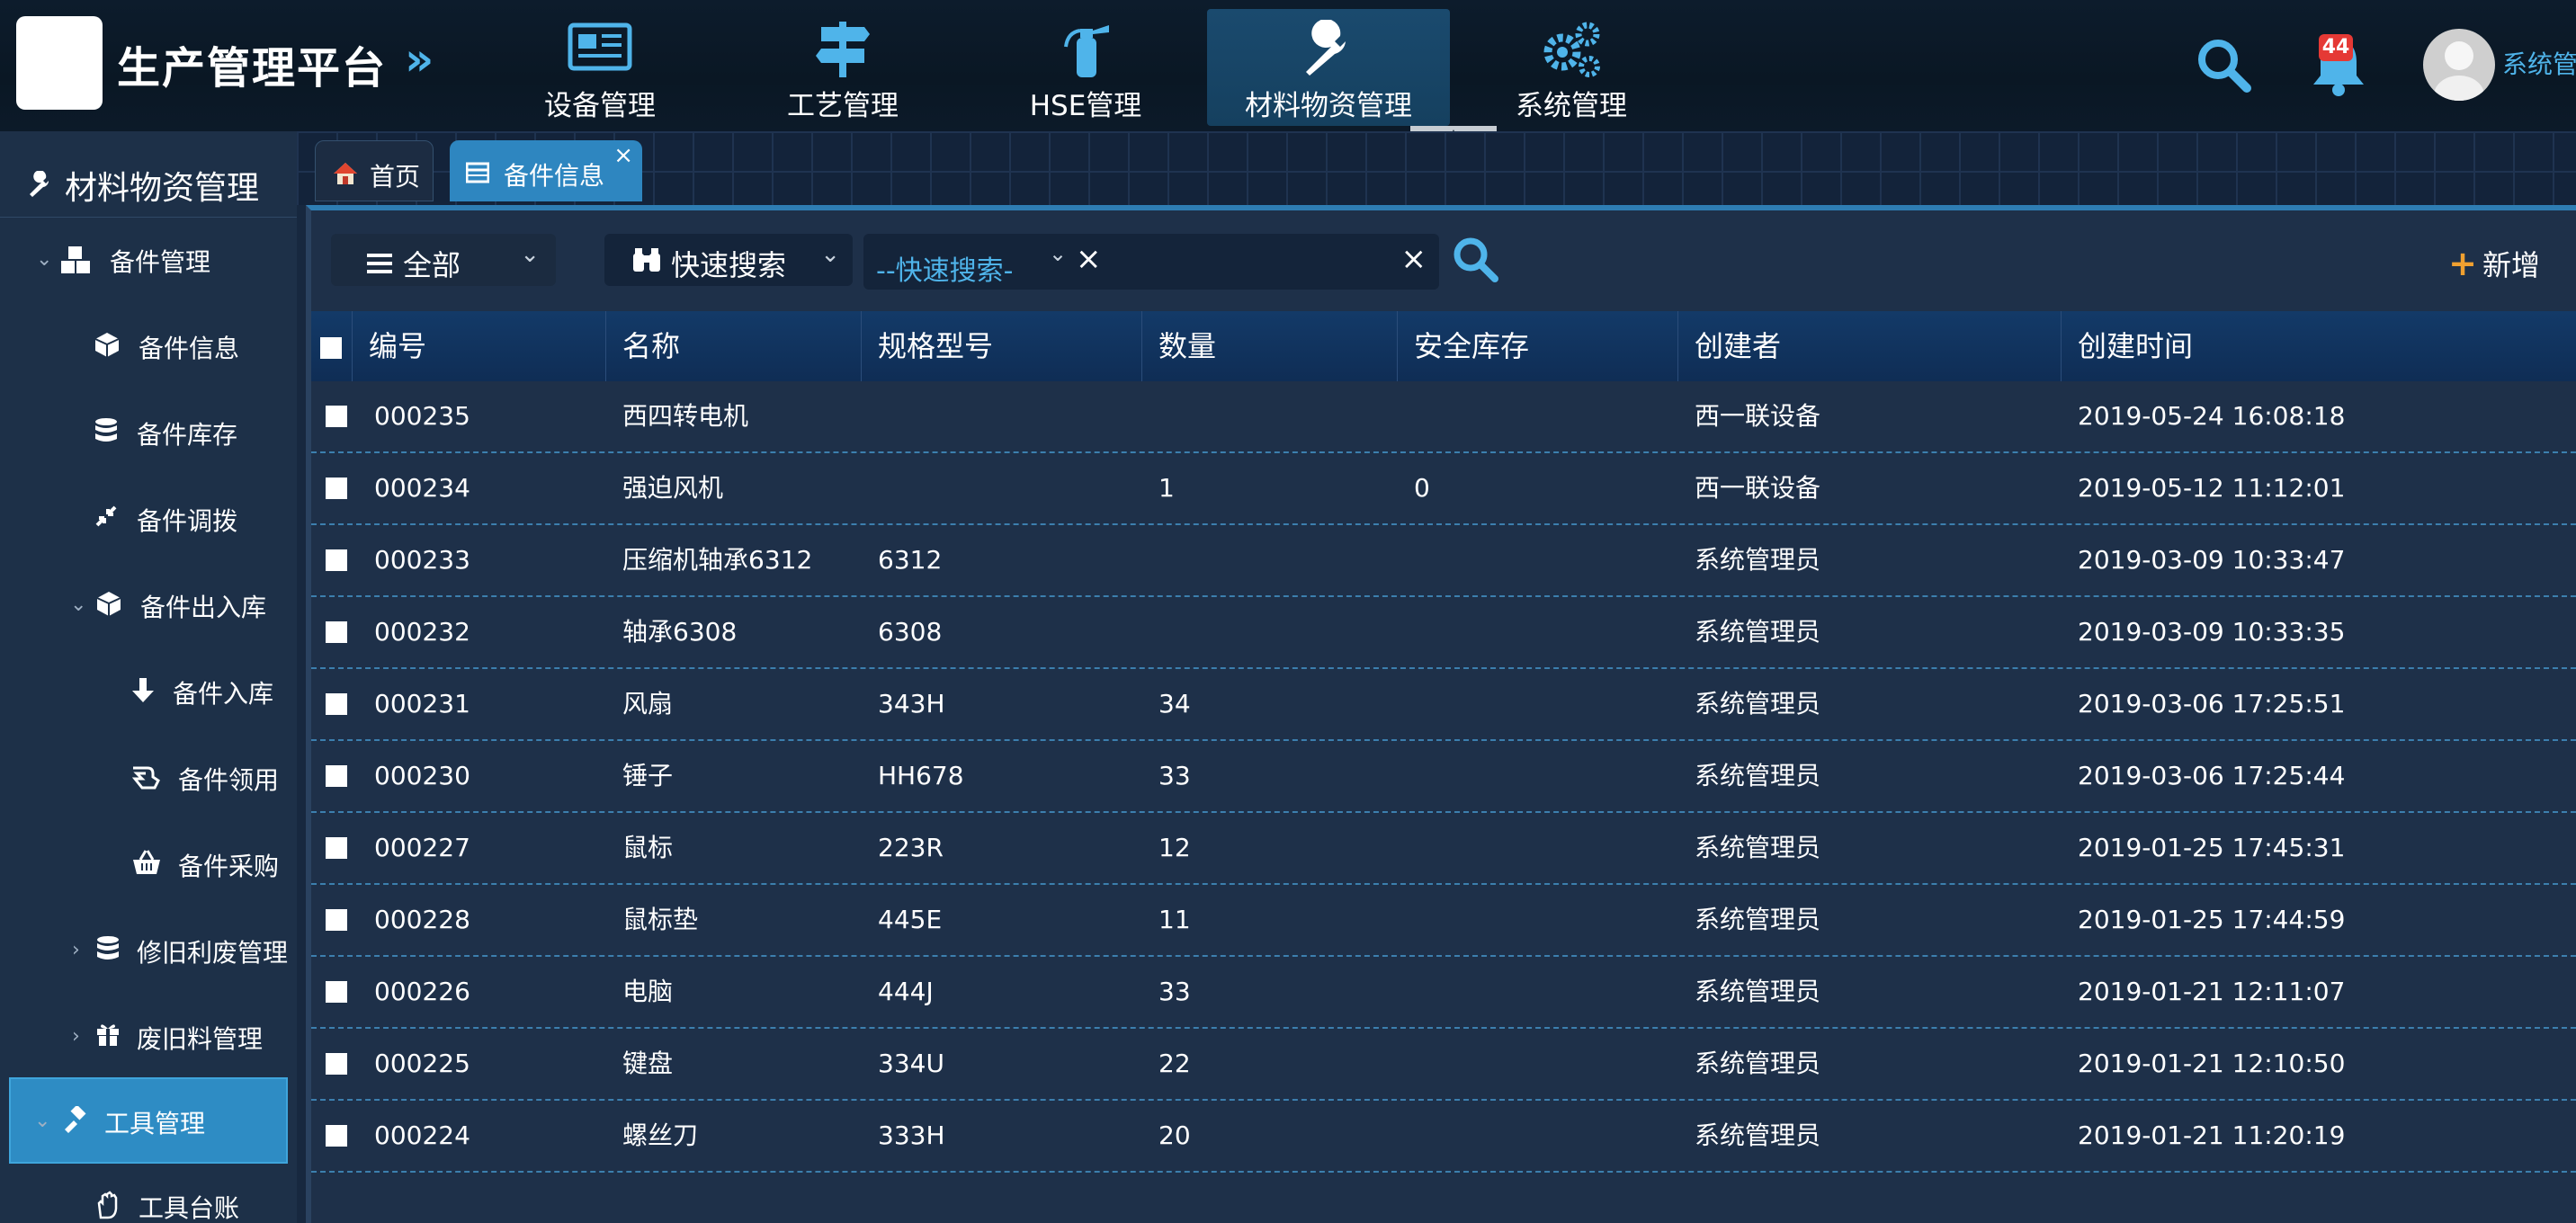 This screenshot has height=1223, width=2576. I want to click on table-cell: 33, so click(1174, 991).